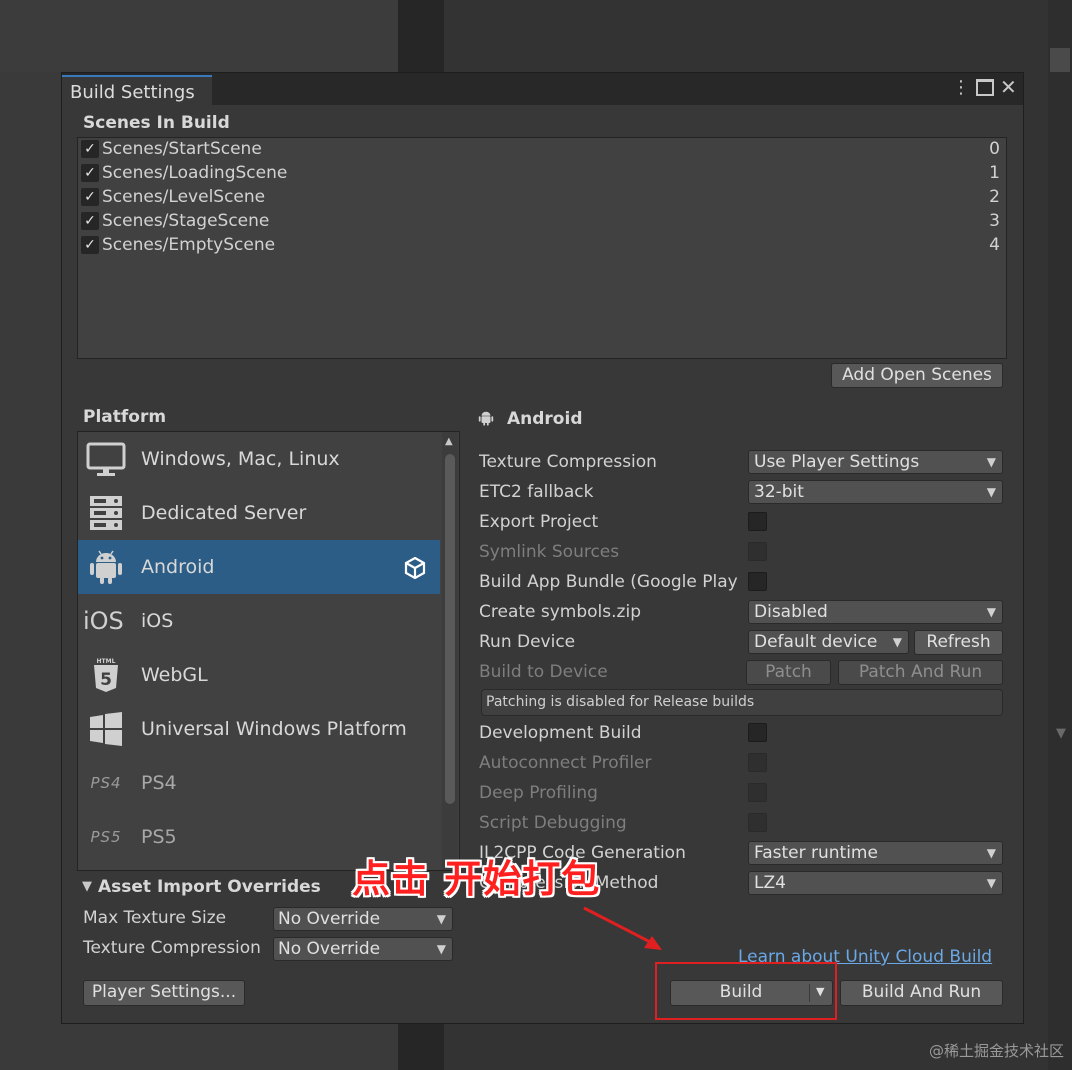 This screenshot has width=1072, height=1070. I want to click on close-icon: ✕, so click(1008, 87).